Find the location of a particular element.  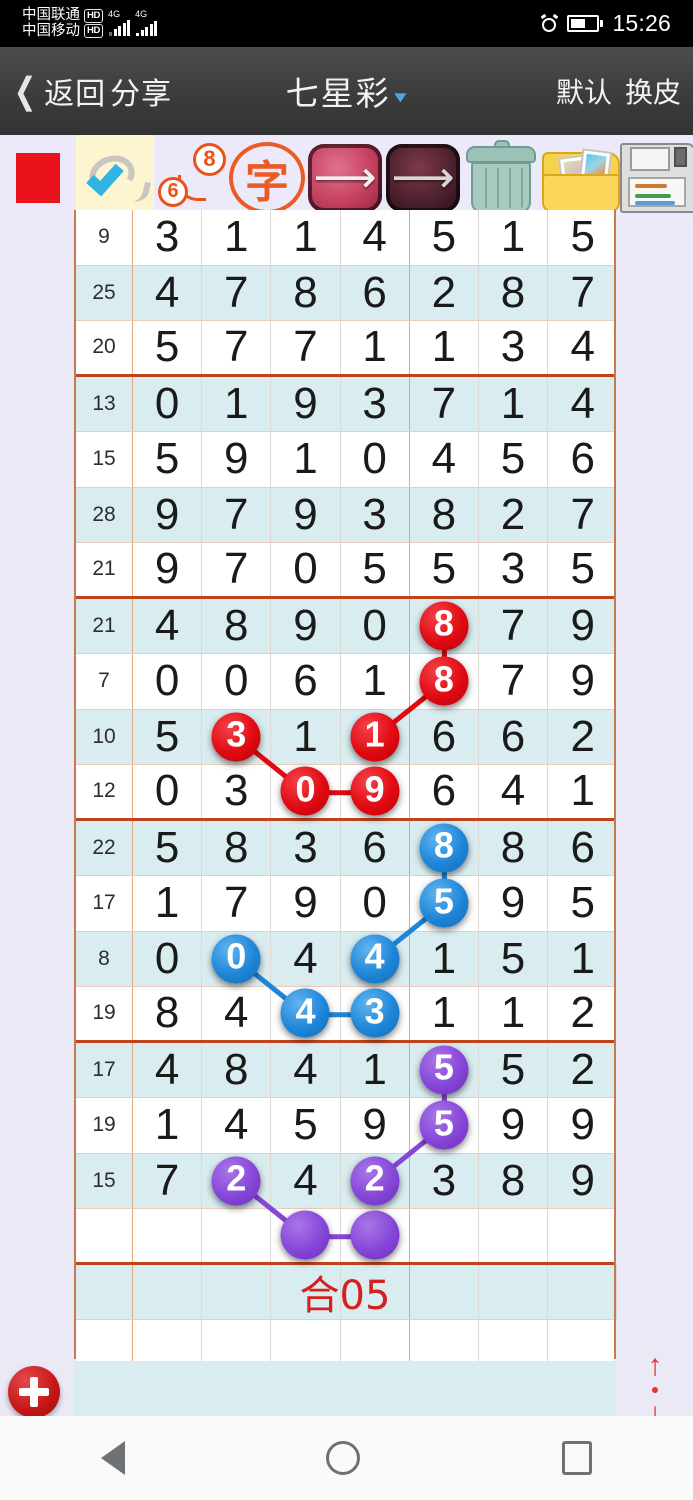

table-row: 21 9 7 0 5 5 3 5 is located at coordinates (345, 571).